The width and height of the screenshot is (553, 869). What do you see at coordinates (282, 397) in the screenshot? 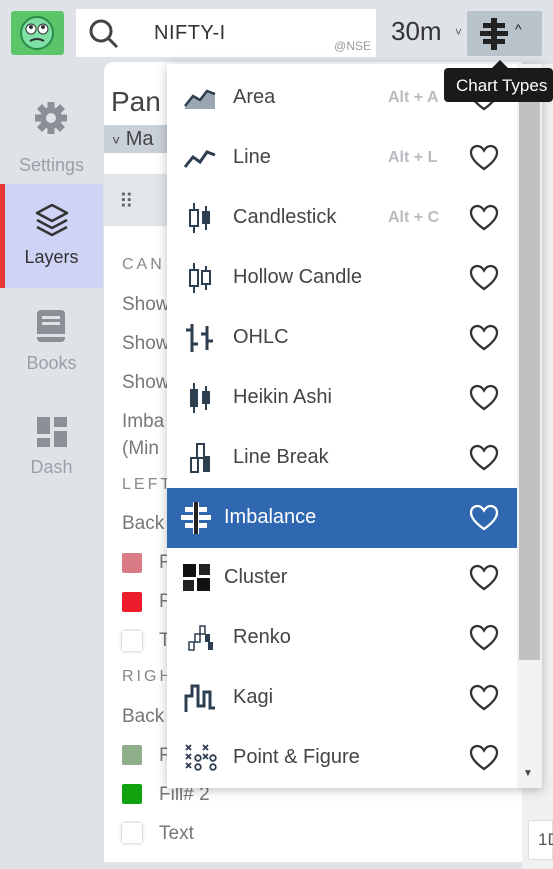
I see `chart-type-heikin-ashi-label: Heikin Ashi` at bounding box center [282, 397].